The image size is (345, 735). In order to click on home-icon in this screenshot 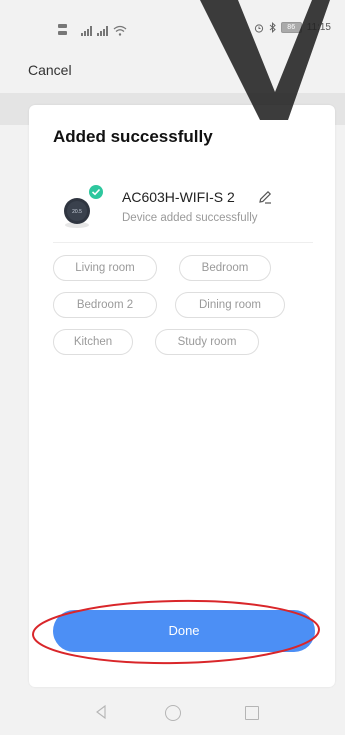, I will do `click(173, 713)`.